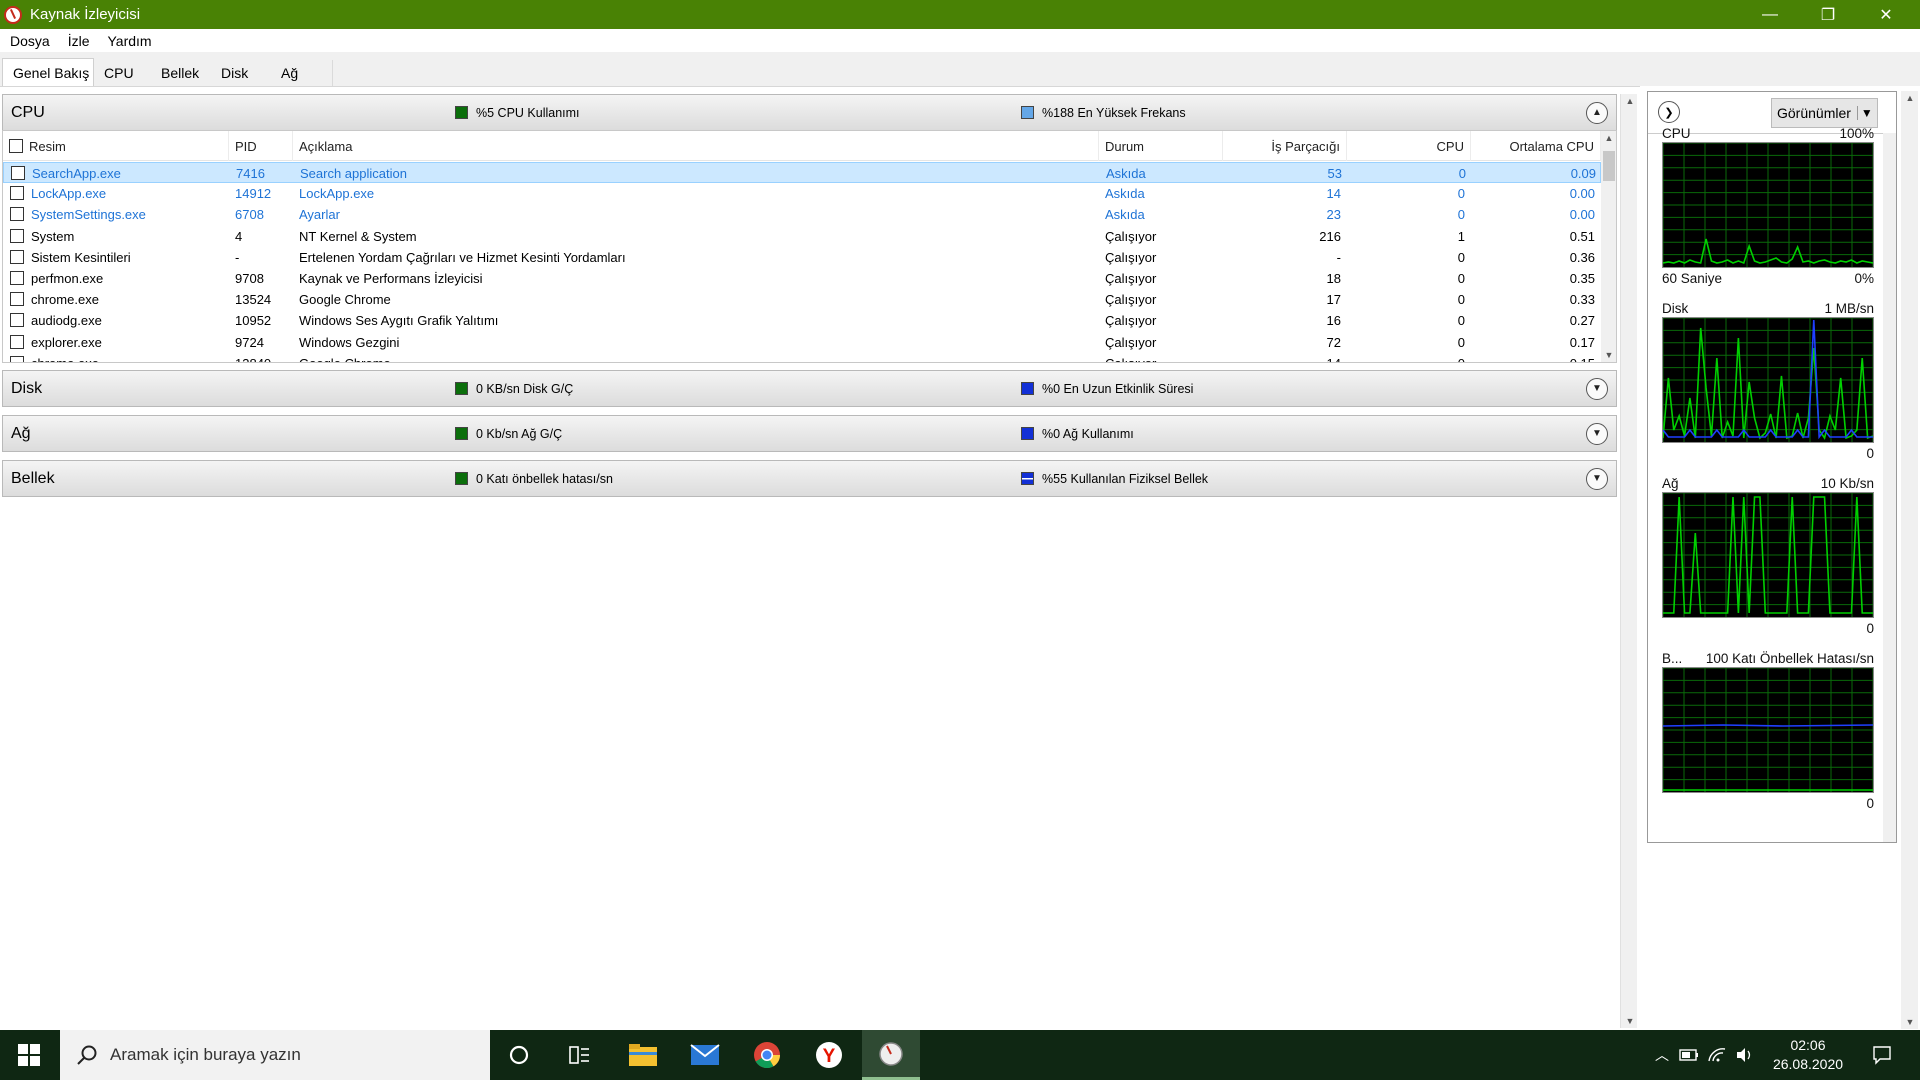 The height and width of the screenshot is (1080, 1920). Describe the element at coordinates (643, 1055) in the screenshot. I see `file-explorer-icon` at that location.